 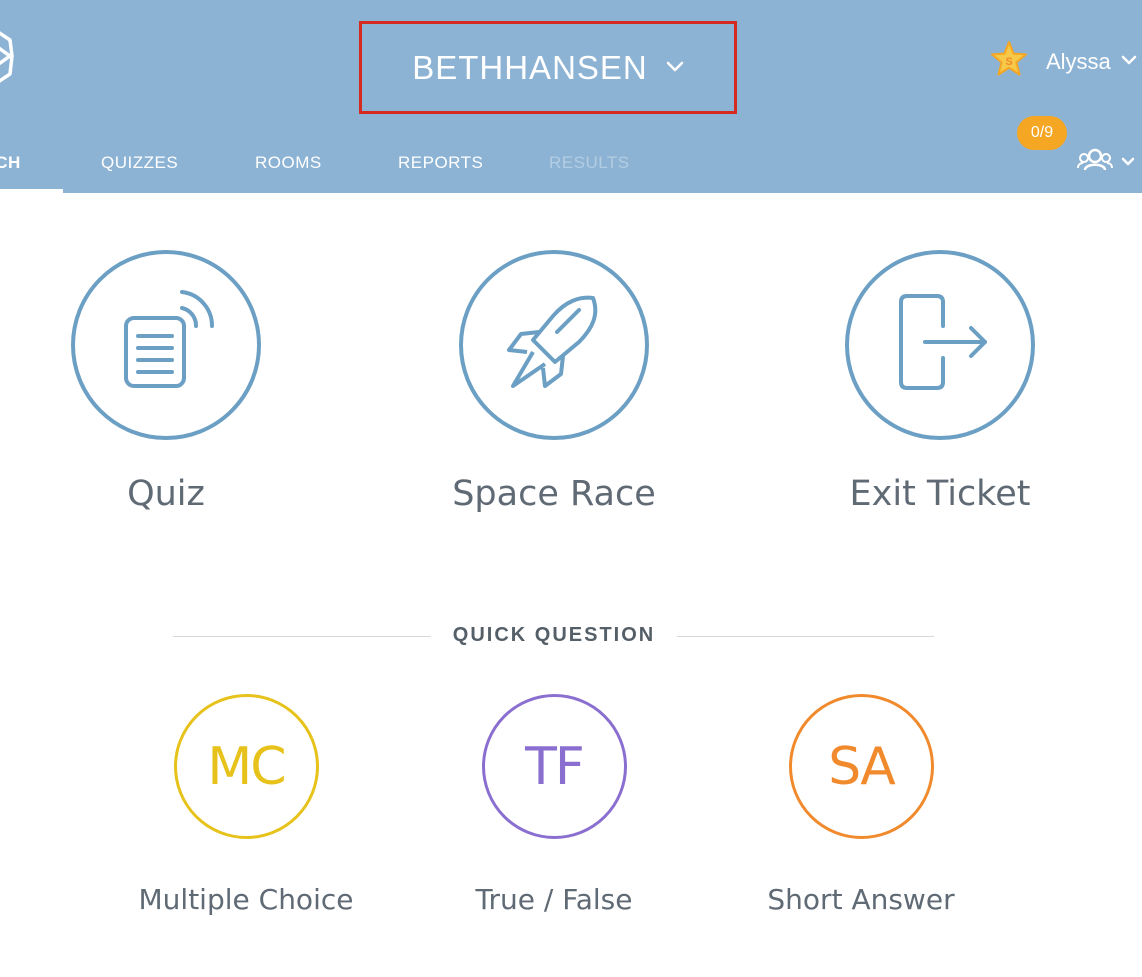 I want to click on quiz-icon, so click(x=166, y=345).